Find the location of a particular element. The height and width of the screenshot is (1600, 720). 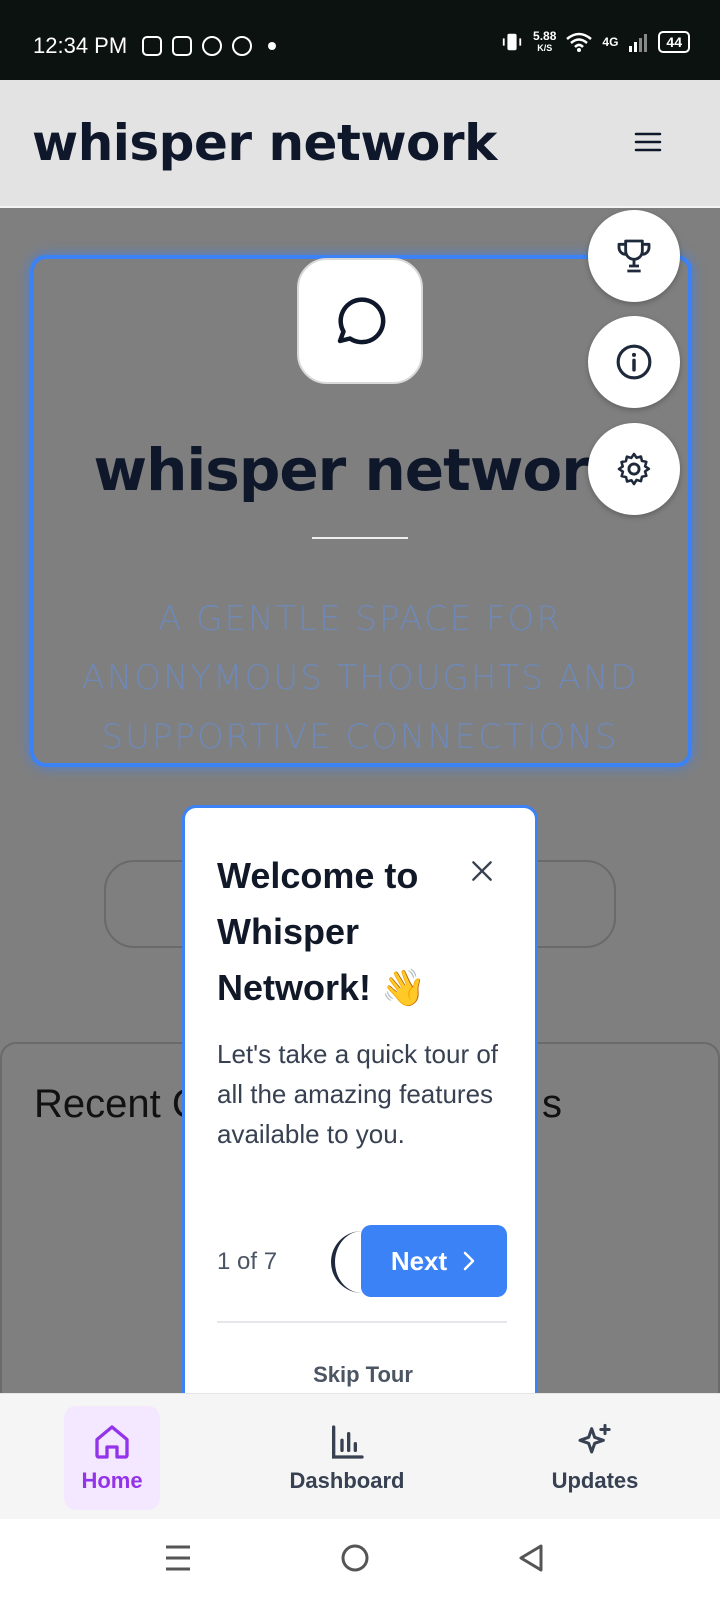

trophy-icon is located at coordinates (634, 256).